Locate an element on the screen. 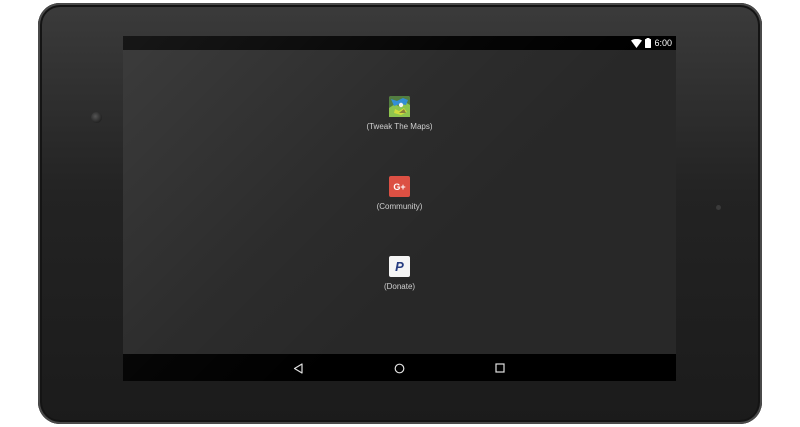 The image size is (800, 427). google-plus-icon-text: G+ is located at coordinates (399, 186).